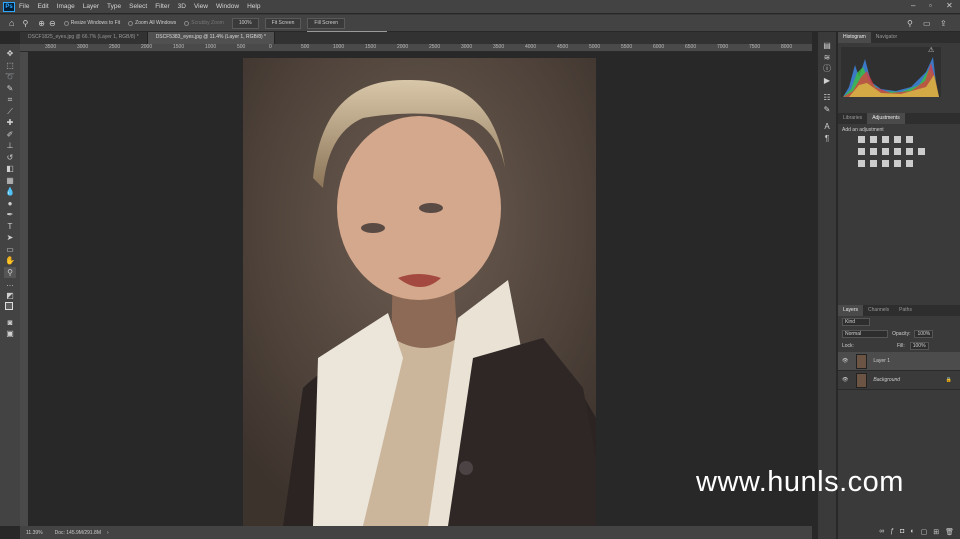 This screenshot has width=960, height=539. What do you see at coordinates (11, 23) in the screenshot?
I see `home-icon: ⌂` at bounding box center [11, 23].